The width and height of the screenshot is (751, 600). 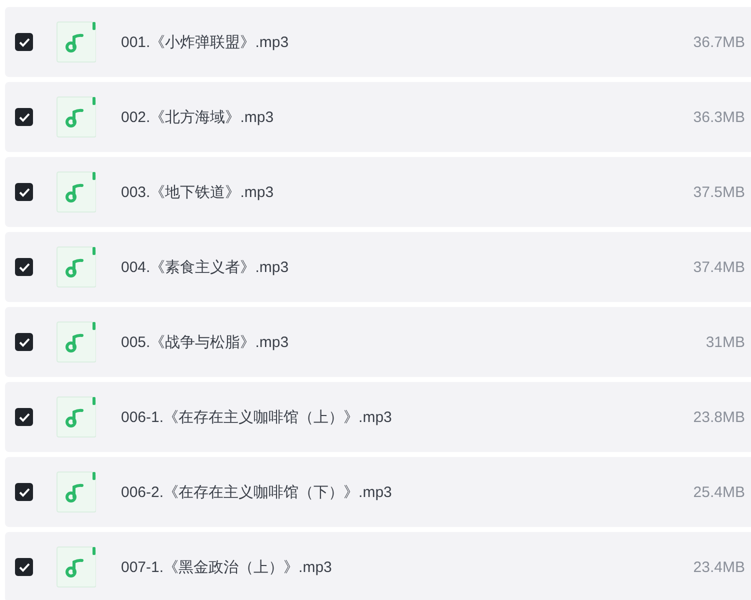 I want to click on file-row: 007-1.《黑金政治（上）》.mp3 23.4MB, so click(x=378, y=566).